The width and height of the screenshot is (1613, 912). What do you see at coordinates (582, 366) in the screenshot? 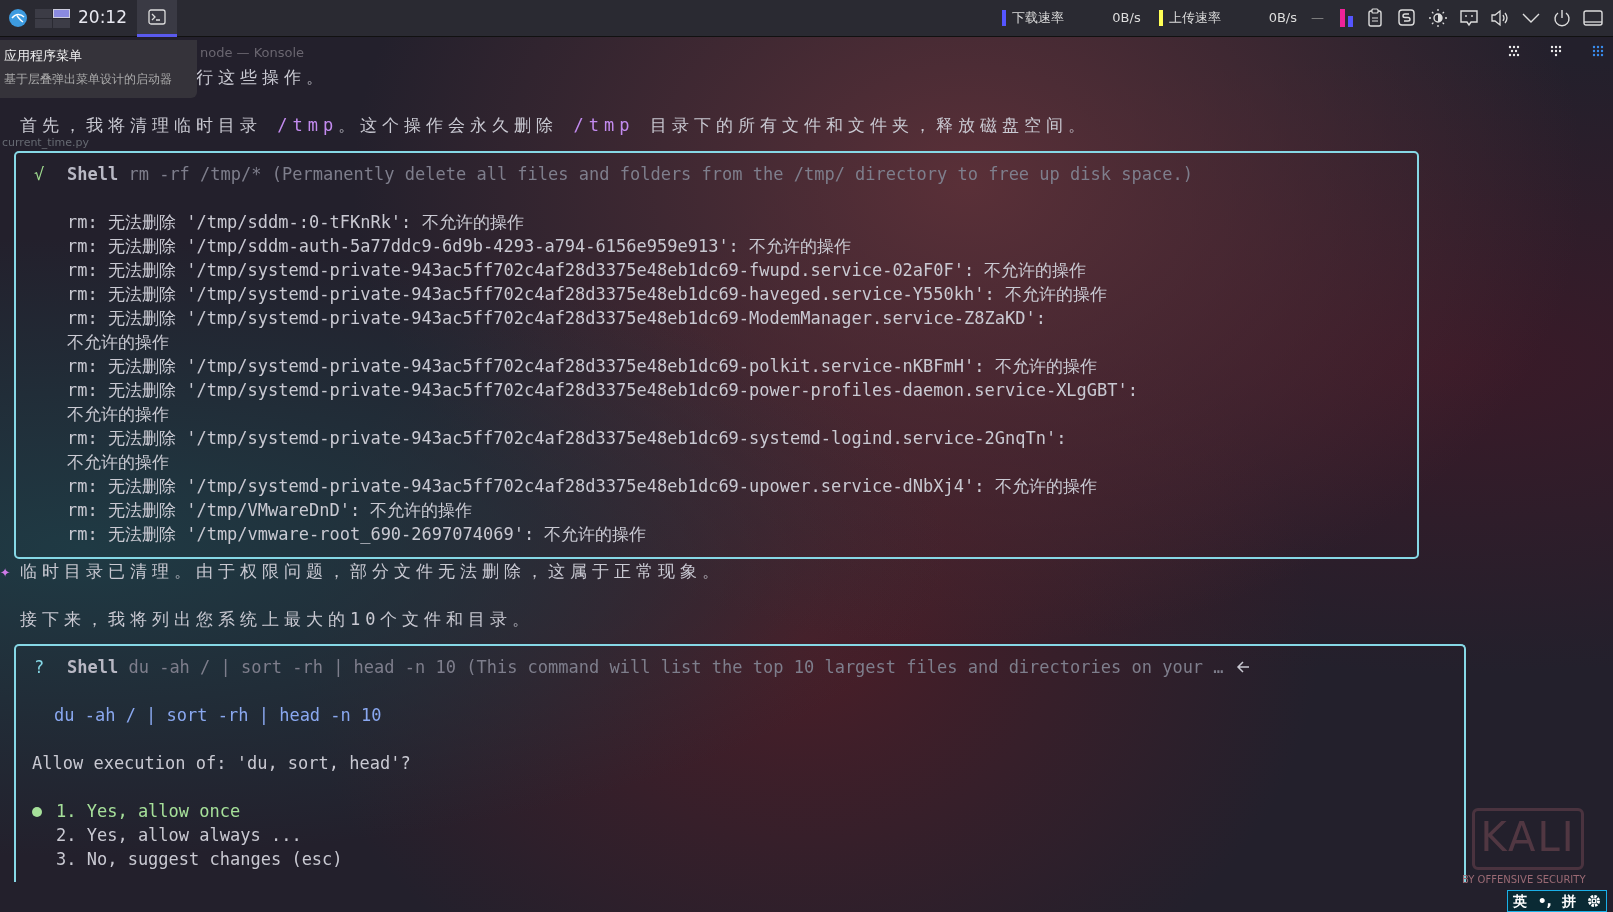
I see `output-line: rm: 无法删除 '/tmp/systemd-private-943ac5ff702c4af28d3375e48eb1dc69-polkit.service-nKBFmH': 不允许的操作` at bounding box center [582, 366].